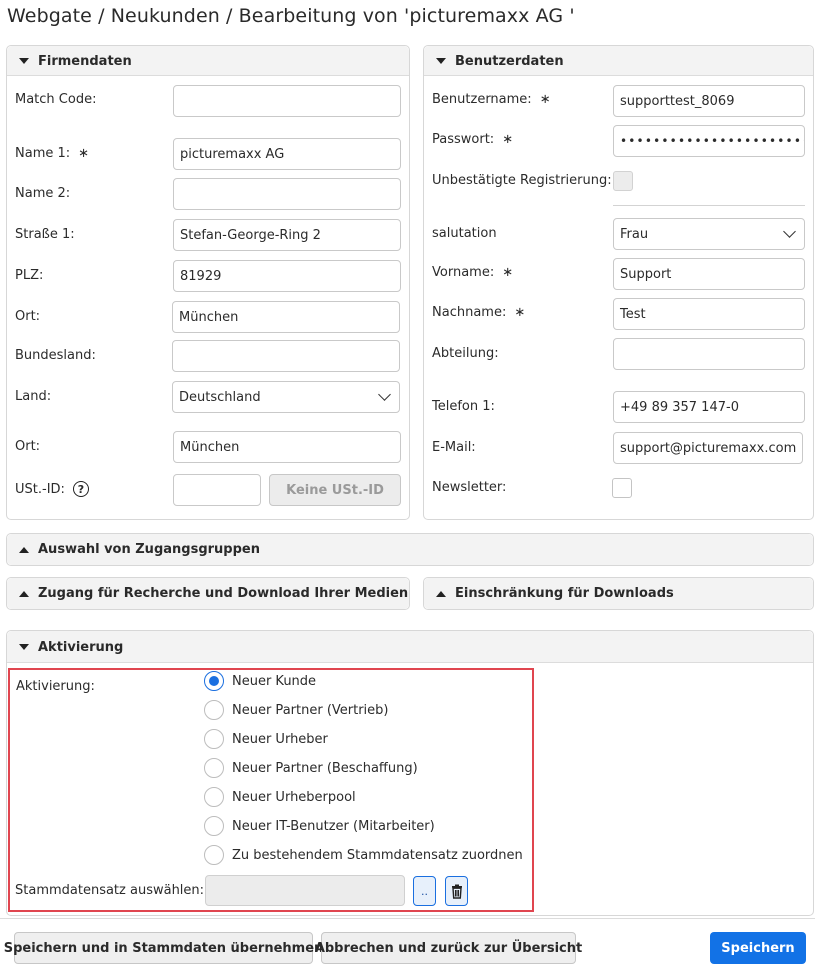 The width and height of the screenshot is (815, 973). Describe the element at coordinates (220, 397) in the screenshot. I see `land-value: Deutschland` at that location.